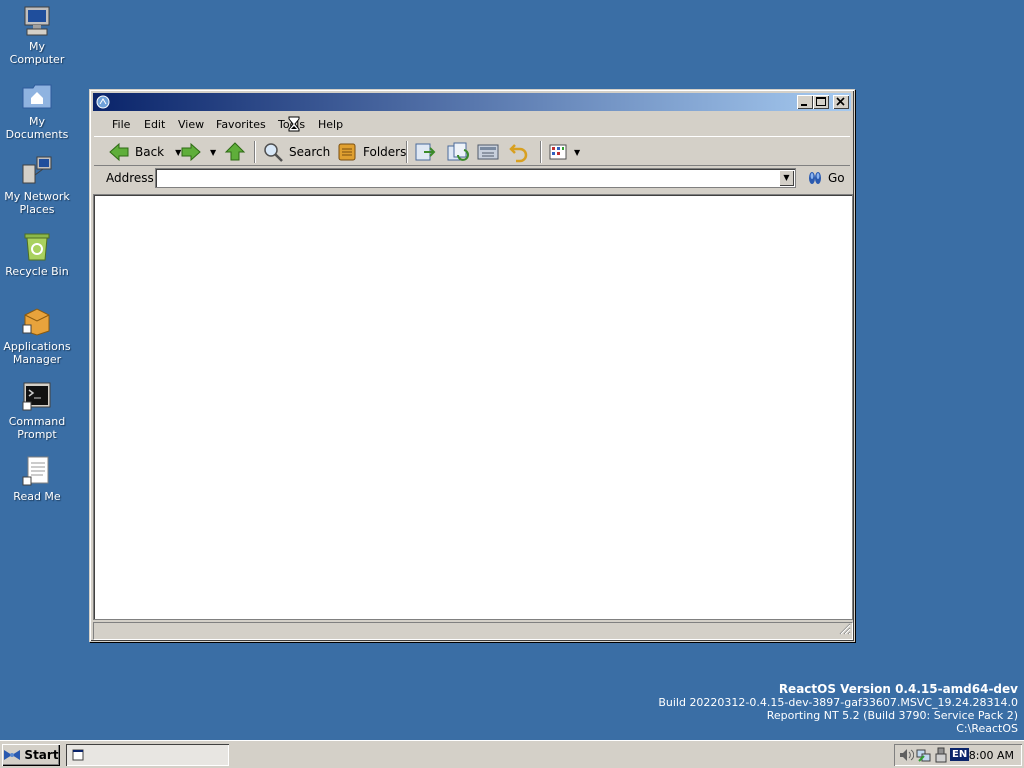 The image size is (1024, 768). I want to click on desktop-icon-my-computer: My Computer, so click(37, 35).